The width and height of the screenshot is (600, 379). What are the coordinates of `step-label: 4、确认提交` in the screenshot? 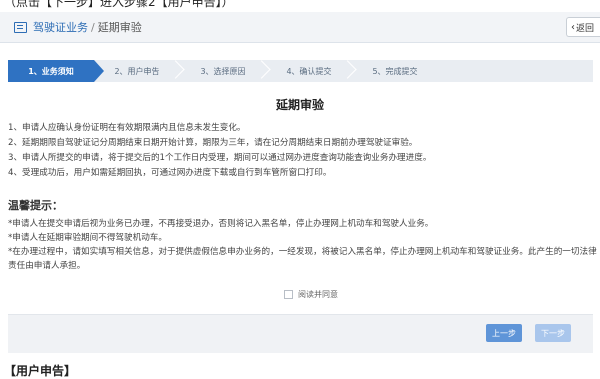 It's located at (309, 71).